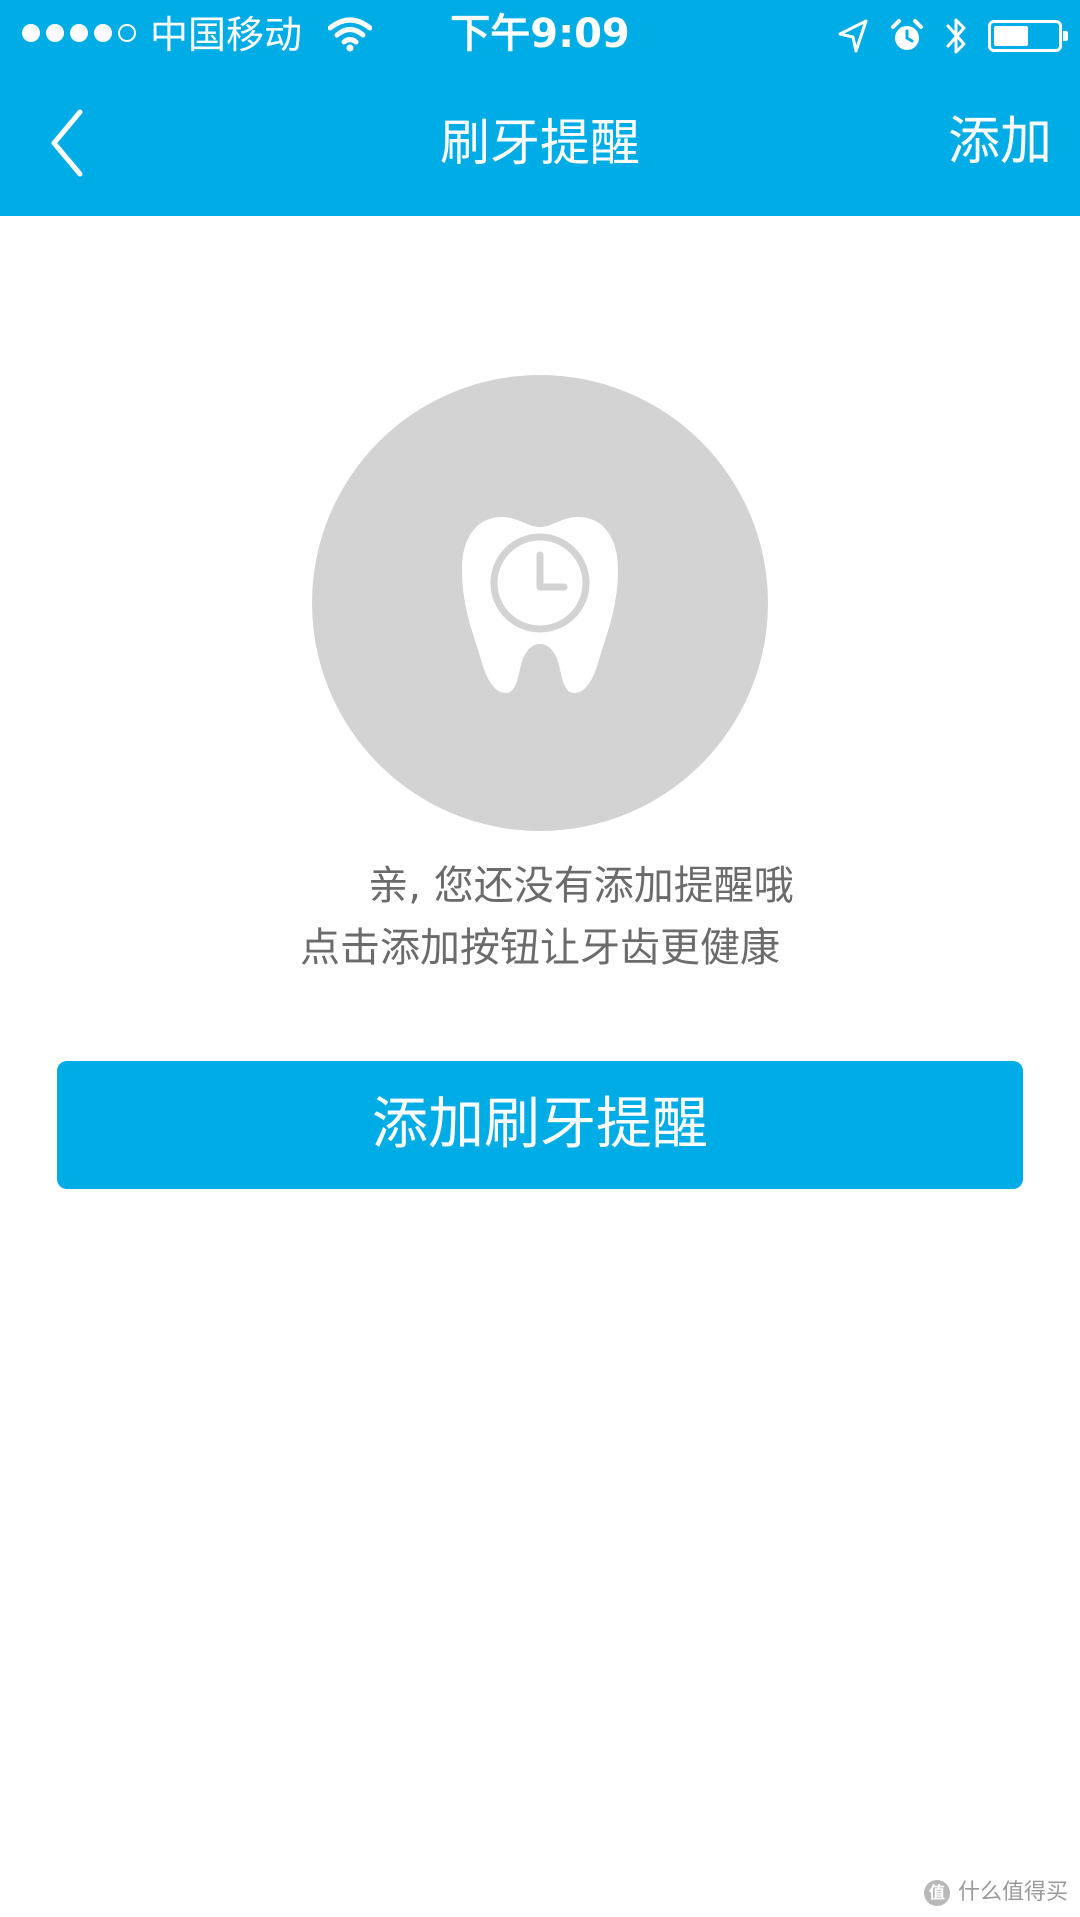 This screenshot has width=1080, height=1917. Describe the element at coordinates (1011, 36) in the screenshot. I see `battery-level` at that location.